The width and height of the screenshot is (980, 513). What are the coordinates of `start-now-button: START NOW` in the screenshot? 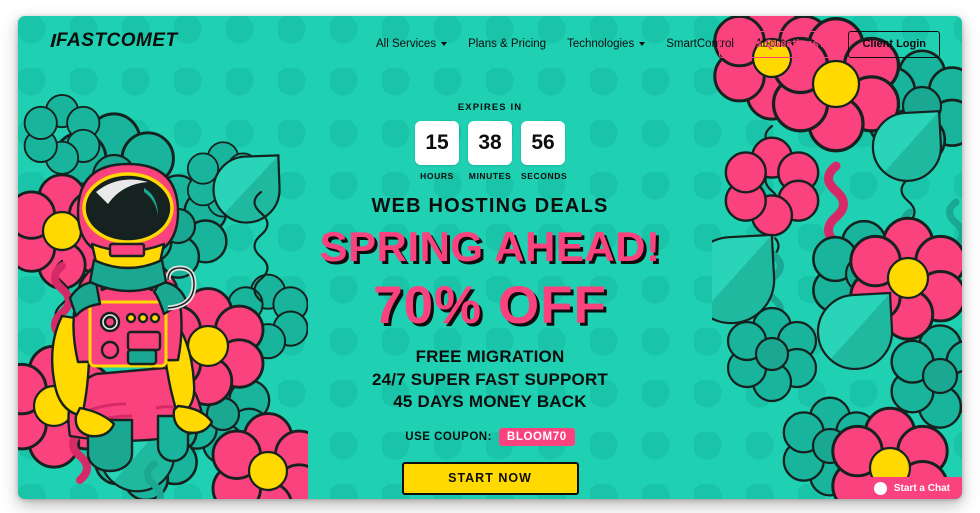 It's located at (490, 478).